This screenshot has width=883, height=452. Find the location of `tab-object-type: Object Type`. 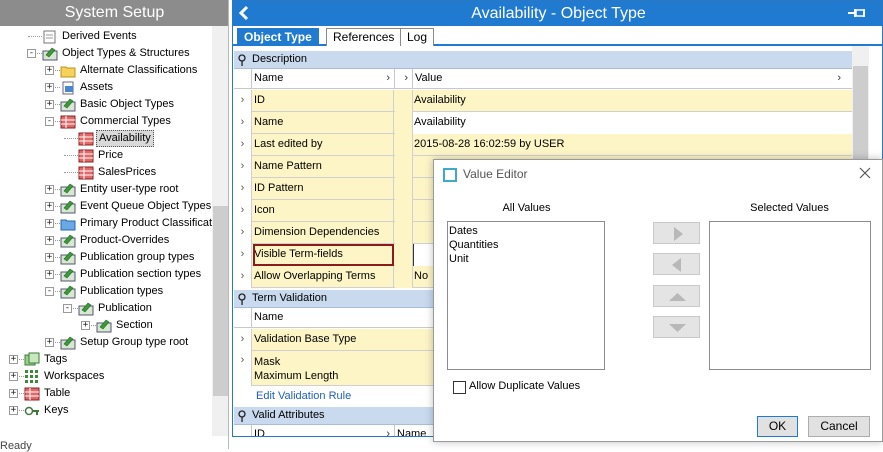

tab-object-type: Object Type is located at coordinates (278, 37).